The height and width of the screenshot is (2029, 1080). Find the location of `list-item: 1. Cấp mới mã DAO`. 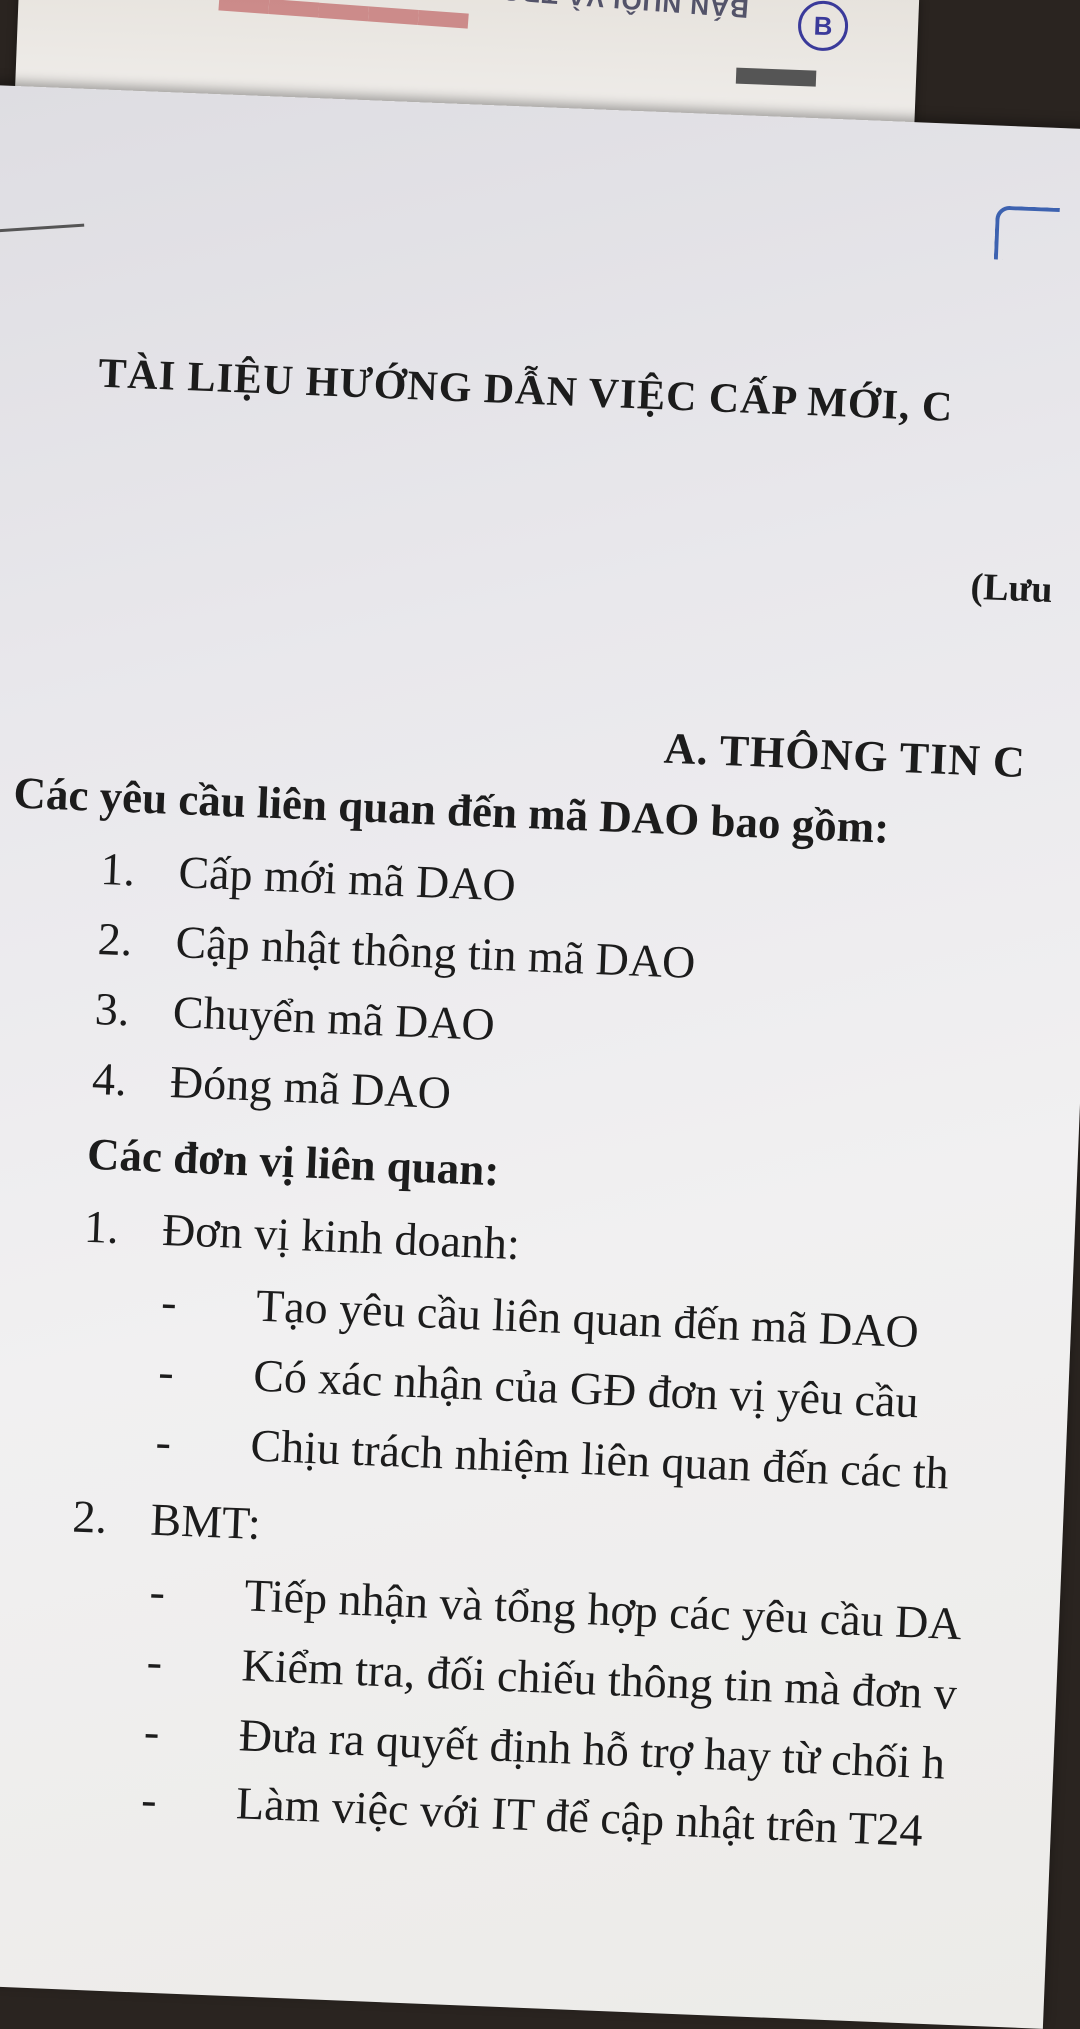

list-item: 1. Cấp mới mã DAO is located at coordinates (308, 877).